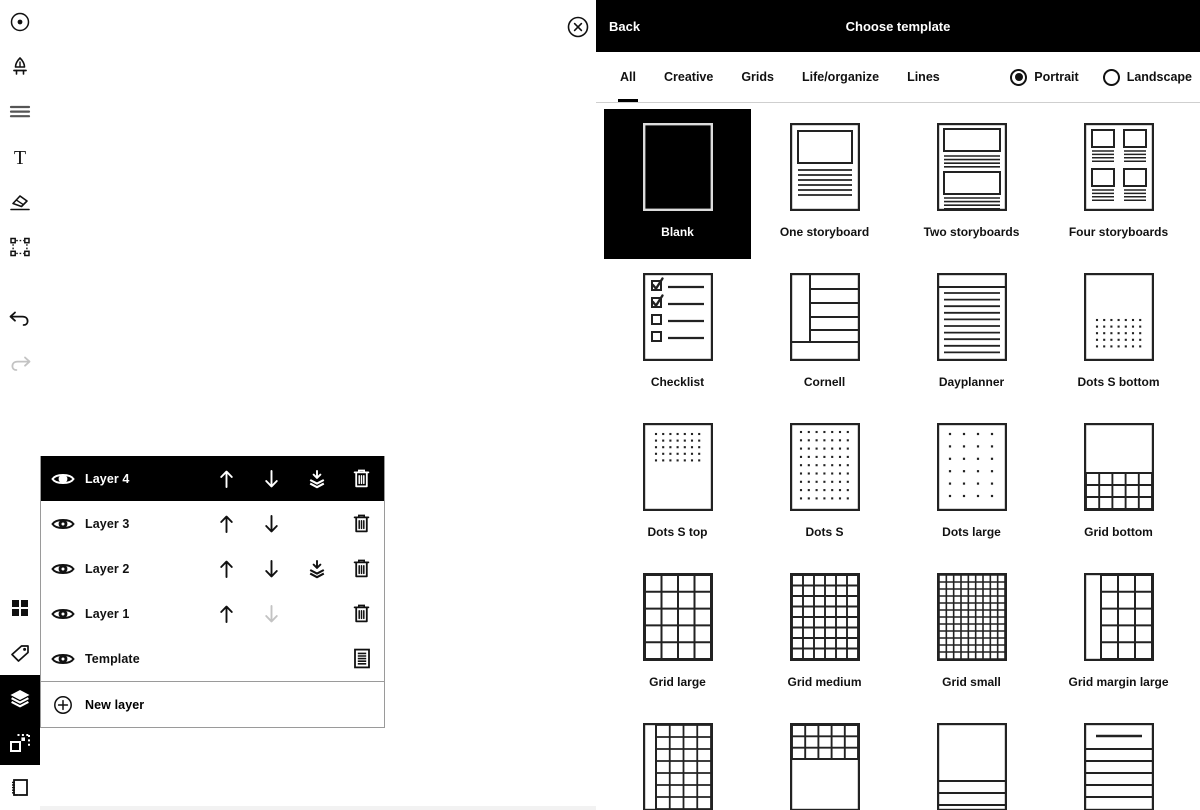 The height and width of the screenshot is (810, 1200). I want to click on marker-tool, so click(20, 67).